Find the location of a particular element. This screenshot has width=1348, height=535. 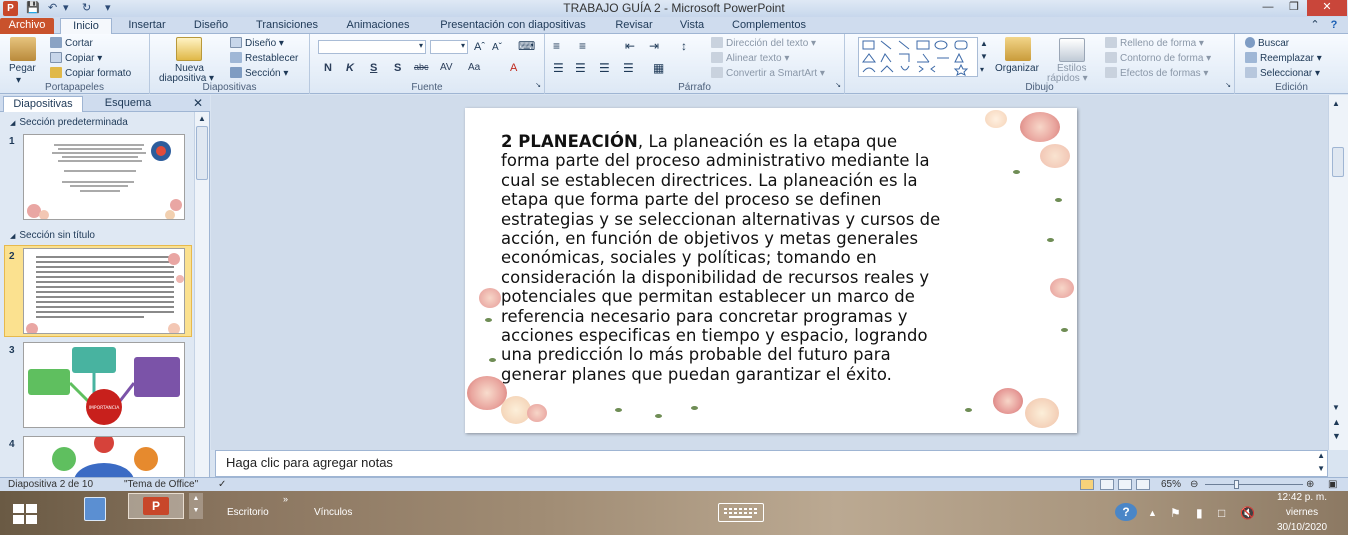

zoom-level: 65% is located at coordinates (1171, 484).